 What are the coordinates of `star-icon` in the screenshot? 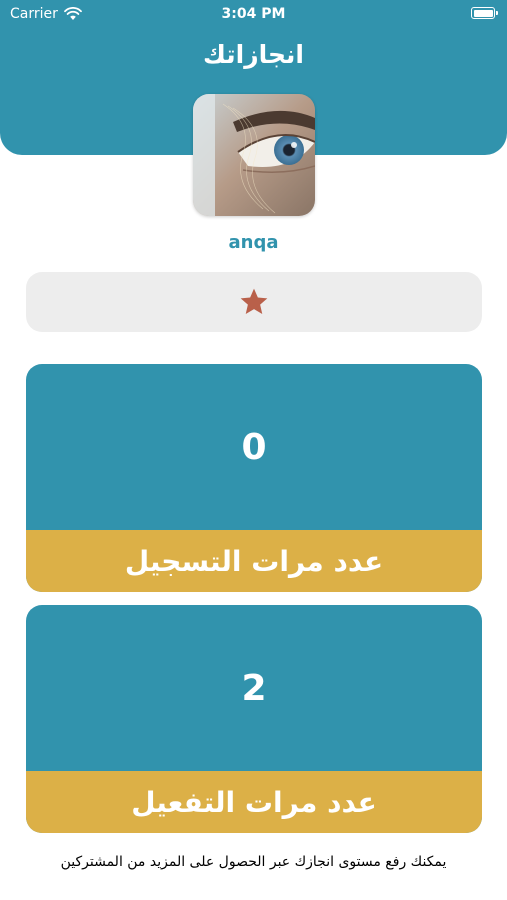 It's located at (254, 301).